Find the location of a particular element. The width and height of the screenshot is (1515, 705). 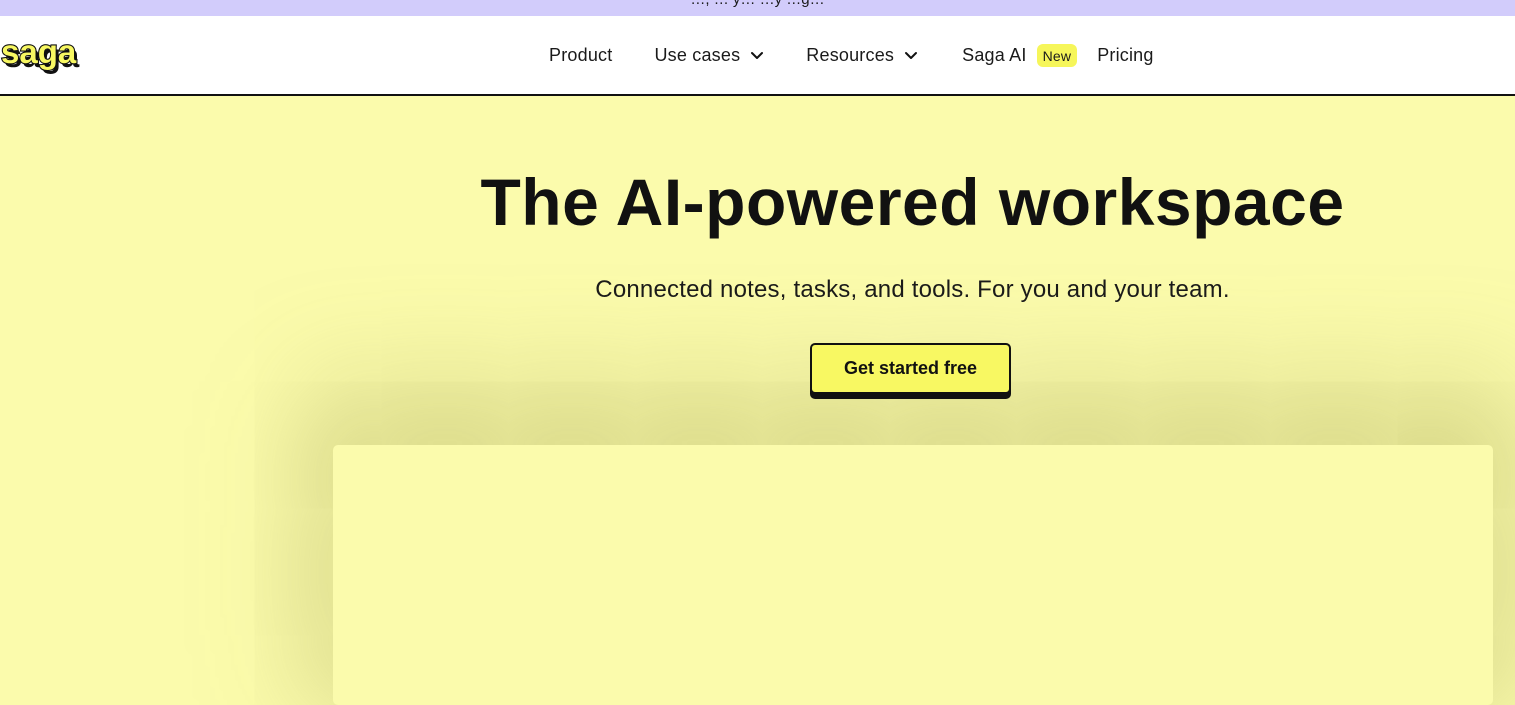

nav-product: Product is located at coordinates (580, 55).